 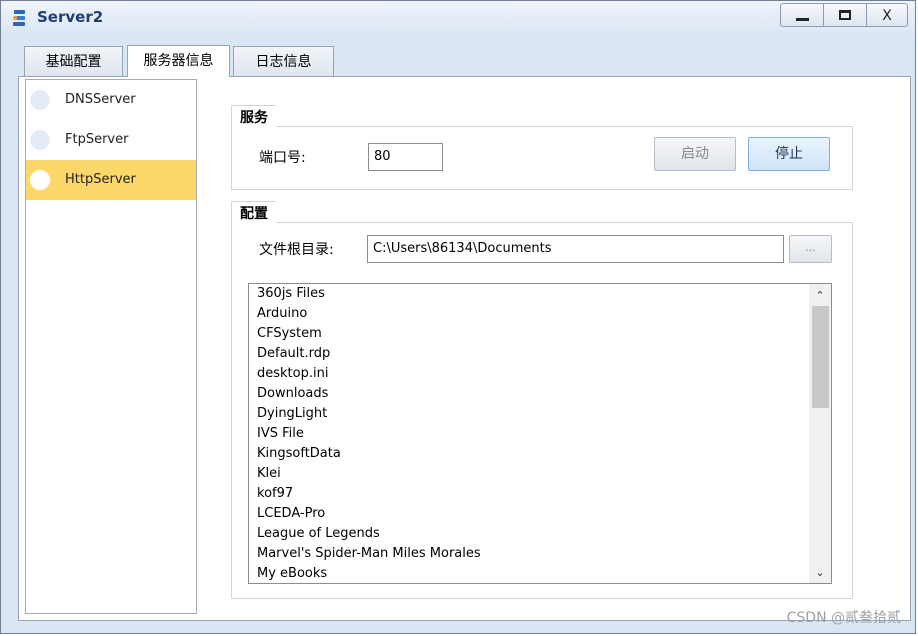 I want to click on scroll-thumb, so click(x=820, y=357).